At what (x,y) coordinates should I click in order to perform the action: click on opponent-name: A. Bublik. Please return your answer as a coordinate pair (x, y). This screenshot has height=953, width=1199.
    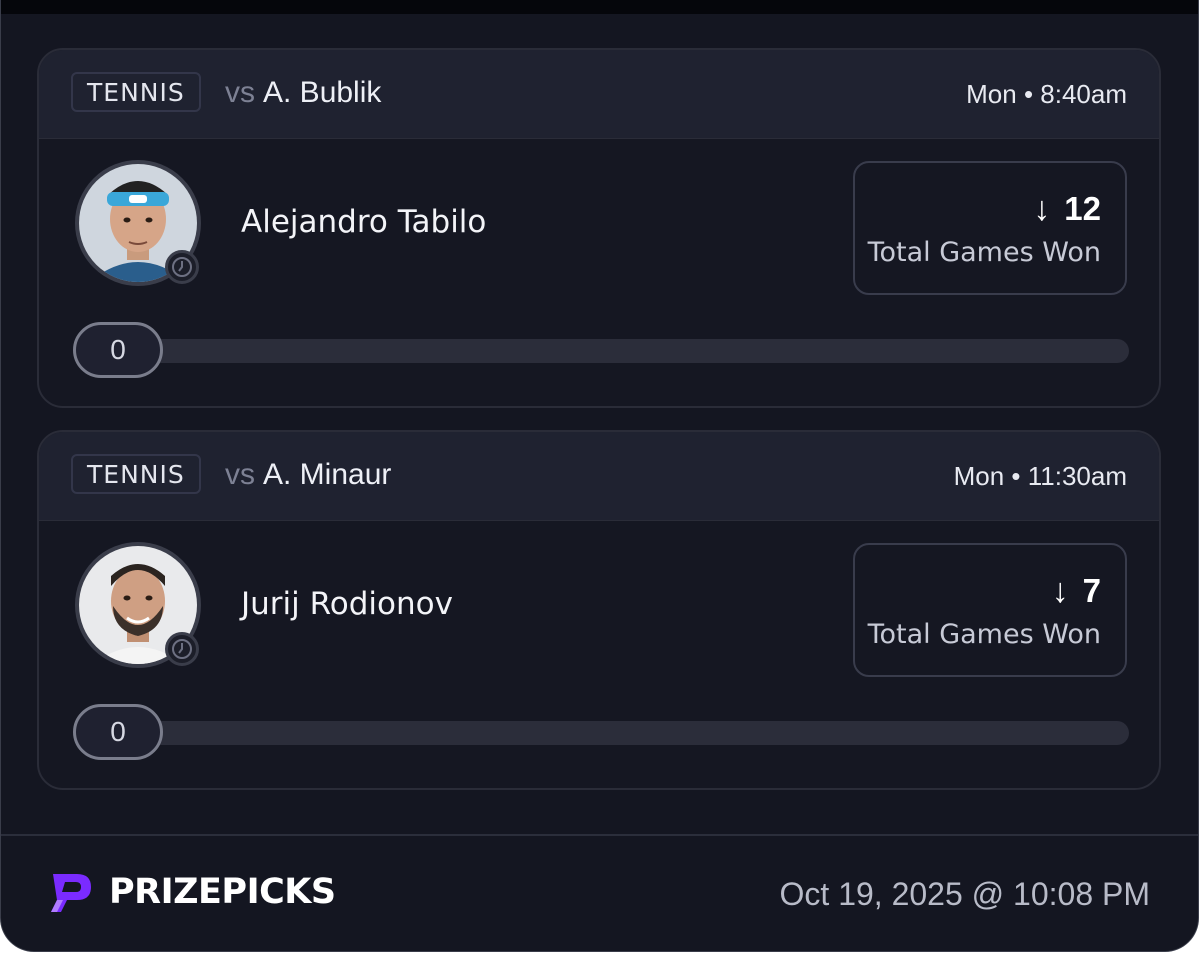
    Looking at the image, I should click on (322, 92).